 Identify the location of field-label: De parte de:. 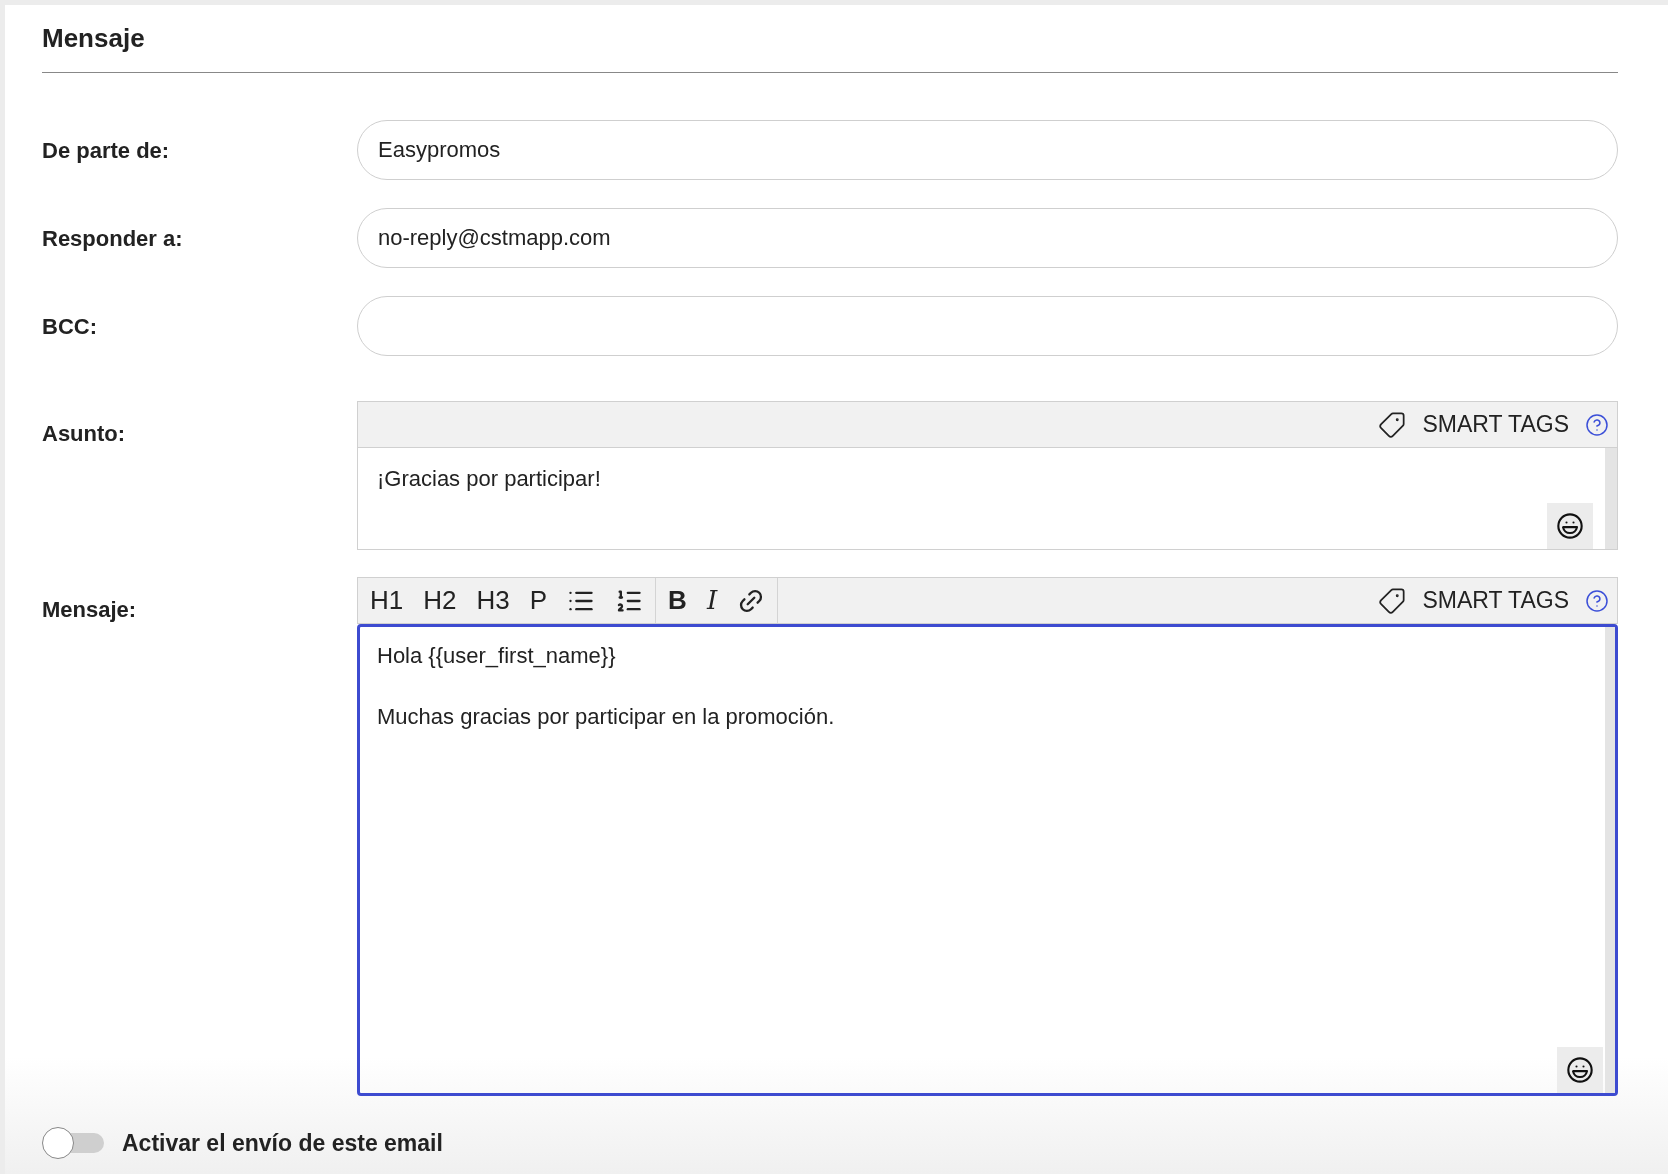
(106, 150).